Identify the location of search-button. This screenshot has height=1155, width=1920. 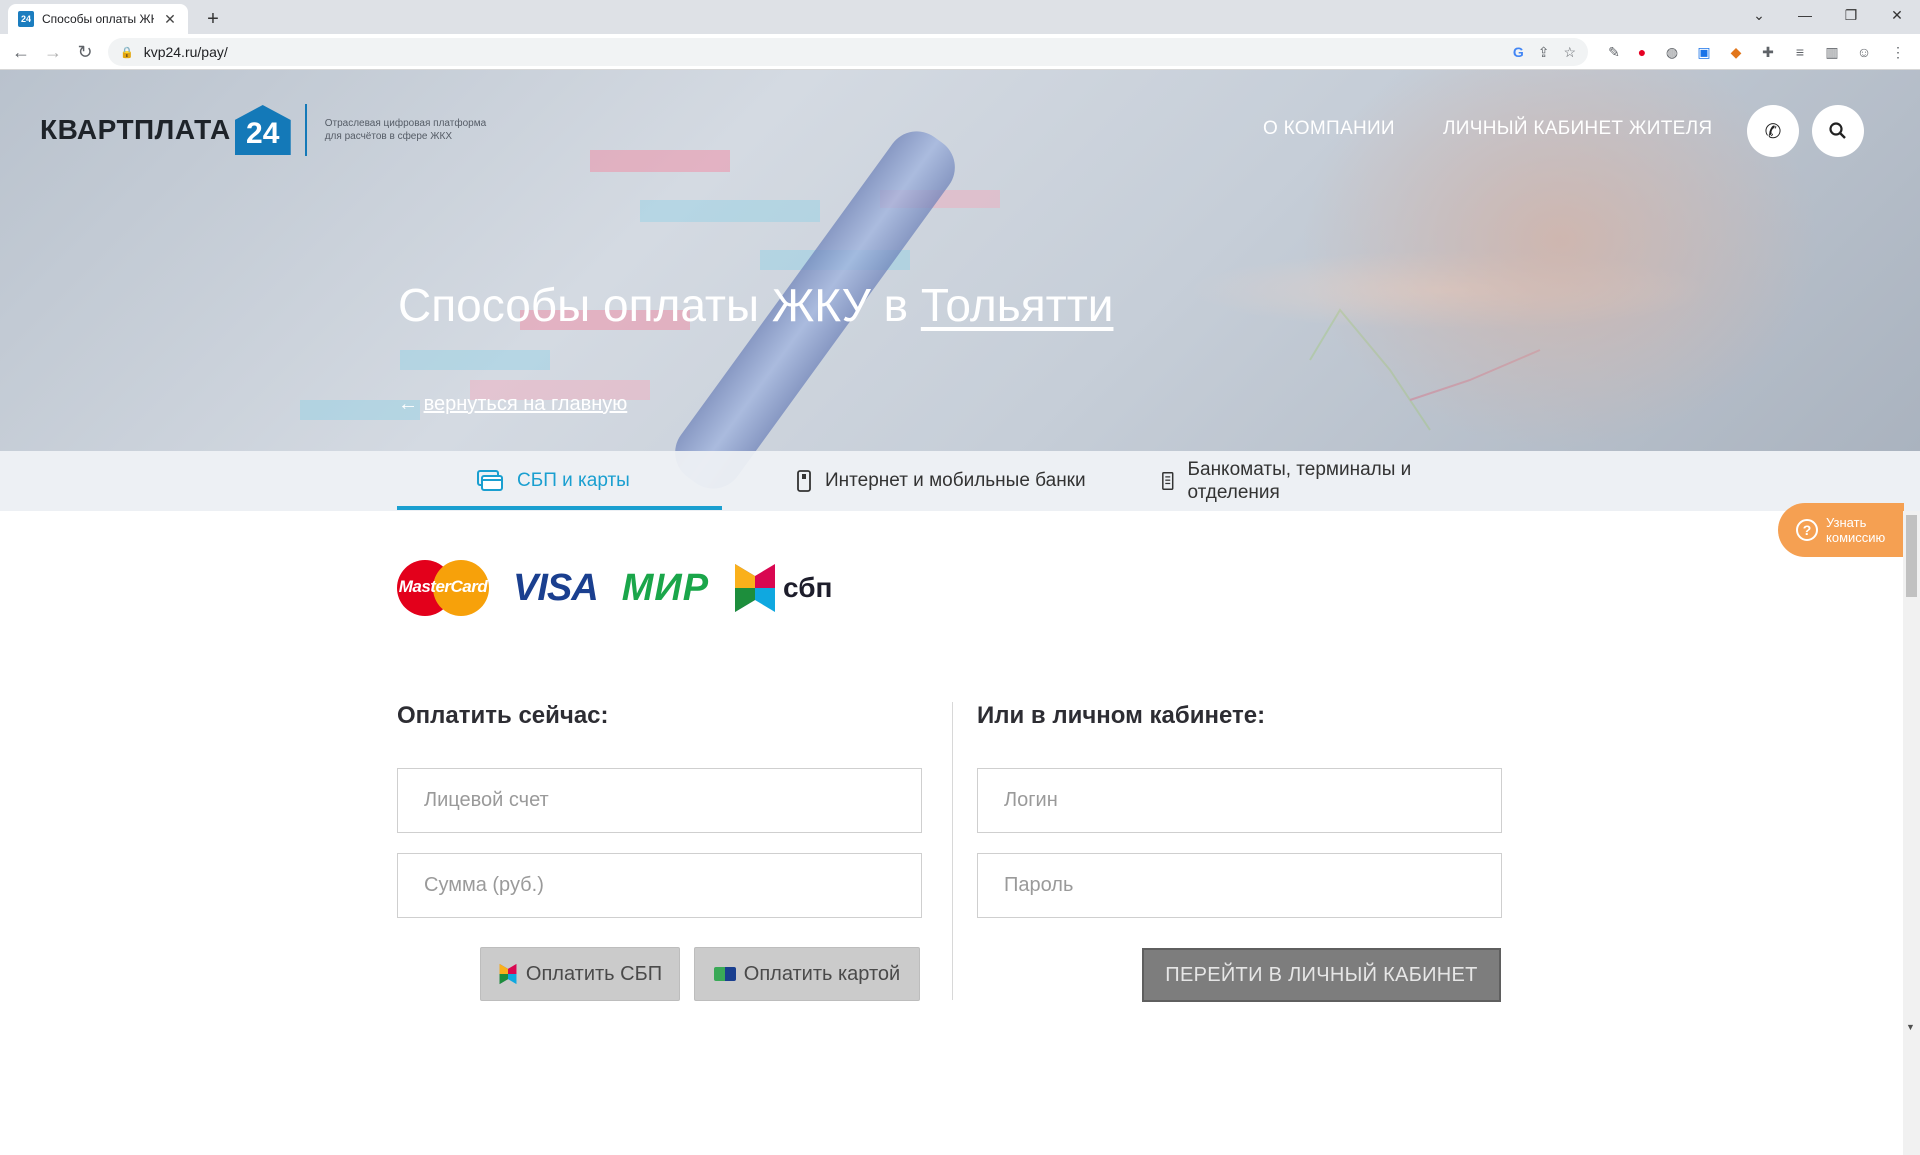
(1838, 131).